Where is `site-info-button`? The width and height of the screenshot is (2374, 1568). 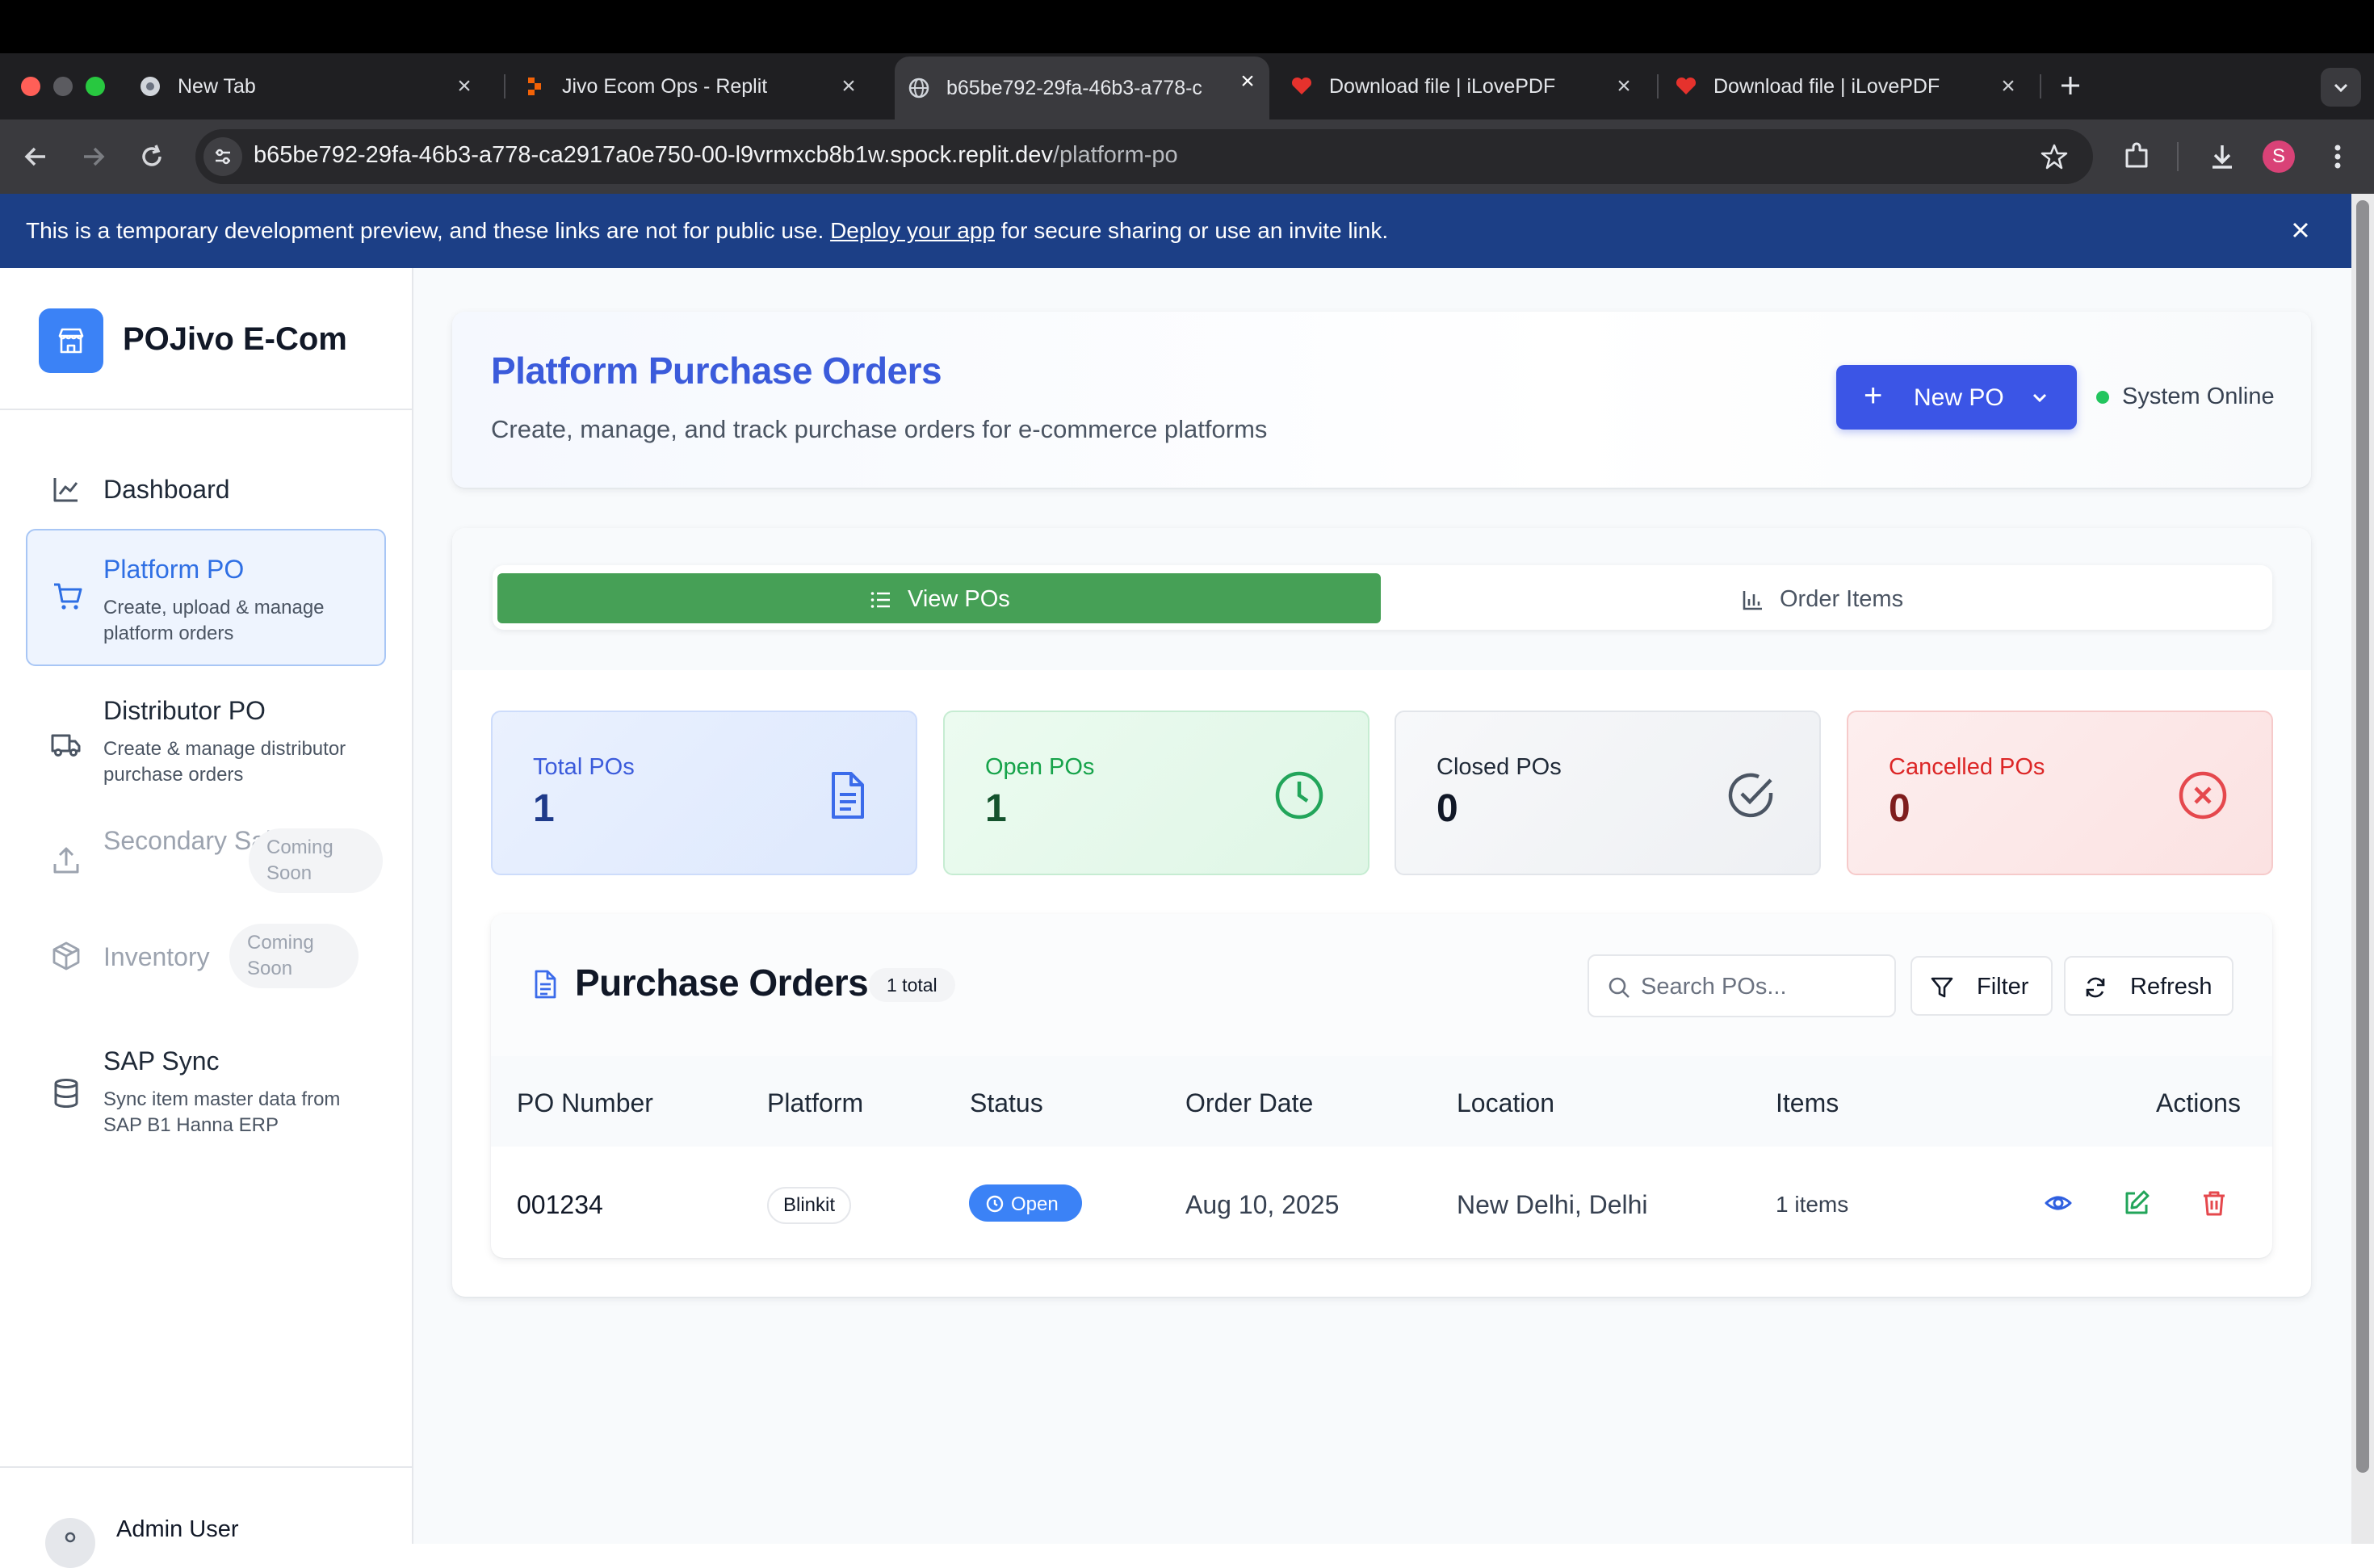
site-info-button is located at coordinates (222, 156).